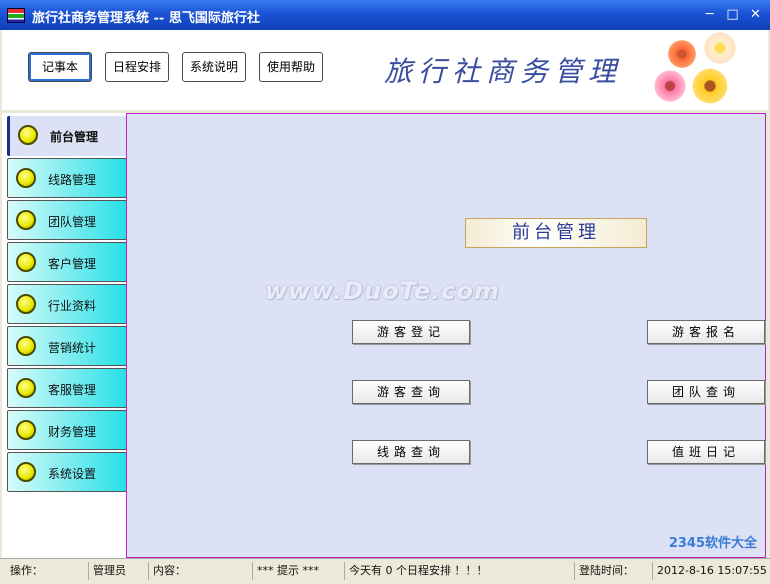 Image resolution: width=770 pixels, height=584 pixels. Describe the element at coordinates (612, 571) in the screenshot. I see `status-login-label: 登陆时间：` at that location.